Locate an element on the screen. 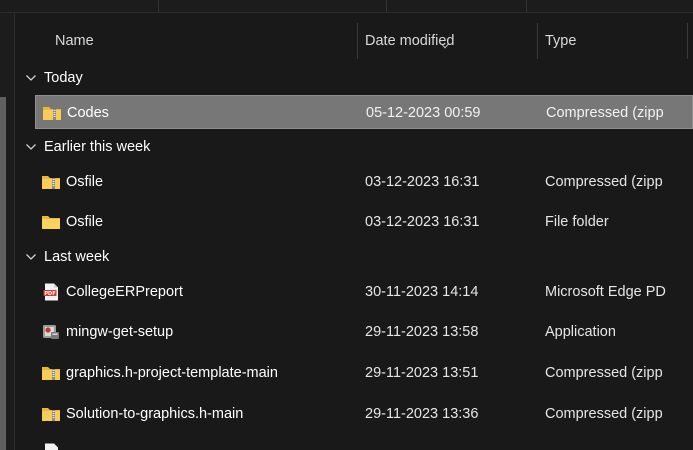  file-name: Solution-to-graphics.h-main is located at coordinates (155, 414).